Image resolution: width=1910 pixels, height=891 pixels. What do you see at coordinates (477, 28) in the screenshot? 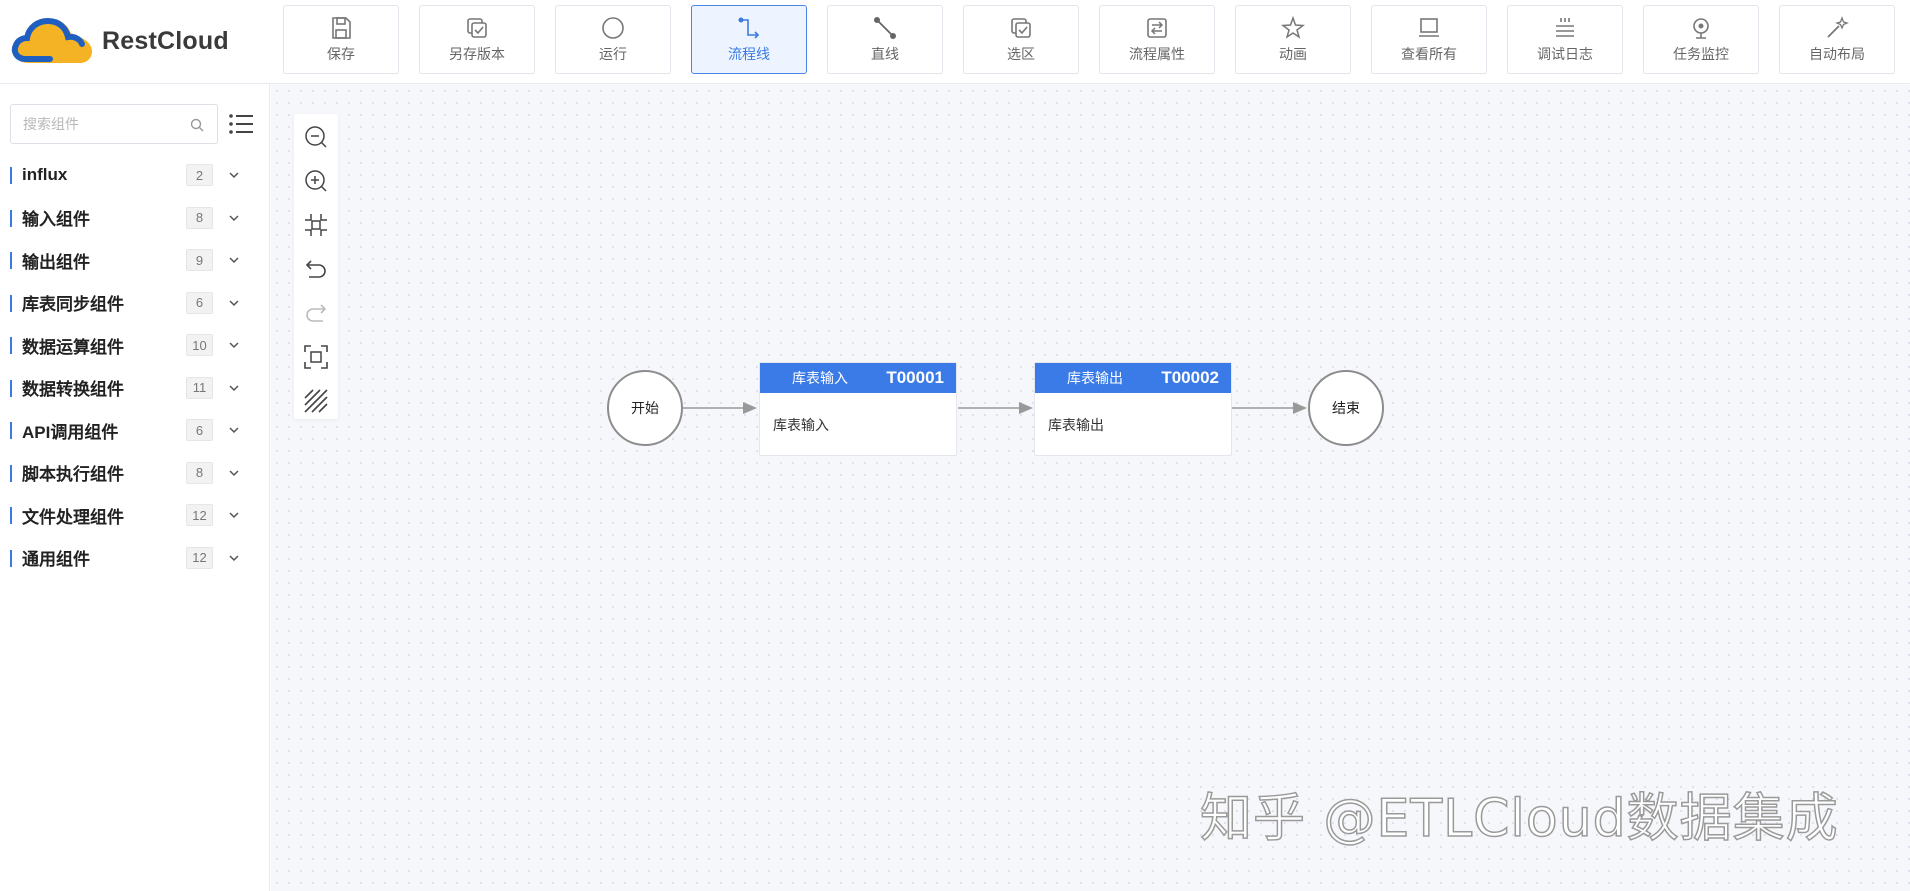
I see `save-version-icon` at bounding box center [477, 28].